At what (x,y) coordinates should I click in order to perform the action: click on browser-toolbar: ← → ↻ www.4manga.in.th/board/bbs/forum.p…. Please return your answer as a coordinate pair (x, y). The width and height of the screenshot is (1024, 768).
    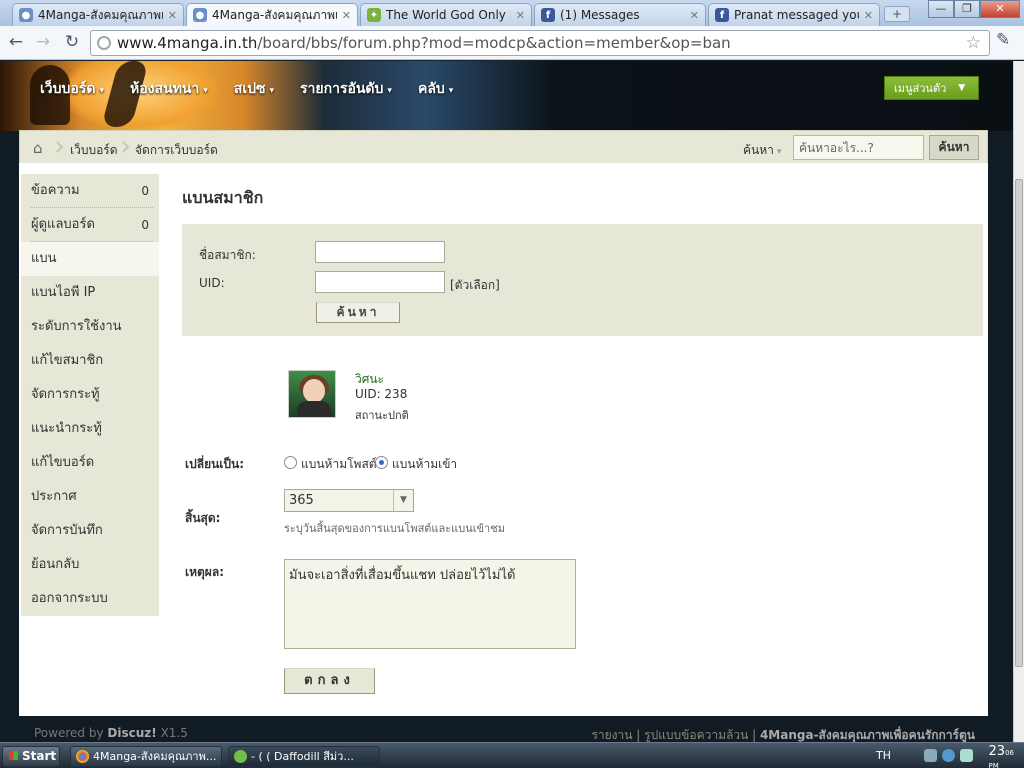
    Looking at the image, I should click on (512, 43).